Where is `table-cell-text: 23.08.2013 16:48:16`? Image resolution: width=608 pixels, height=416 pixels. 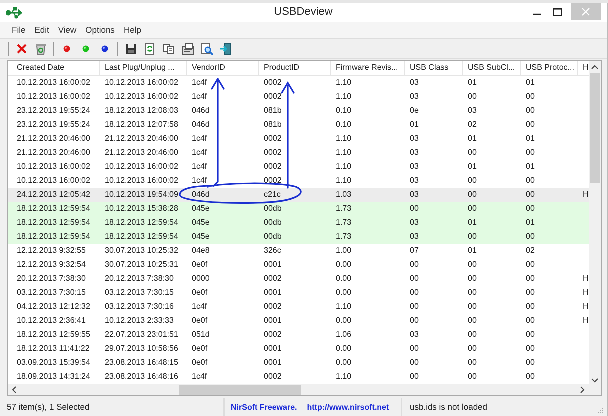 table-cell-text: 23.08.2013 16:48:16 is located at coordinates (142, 377).